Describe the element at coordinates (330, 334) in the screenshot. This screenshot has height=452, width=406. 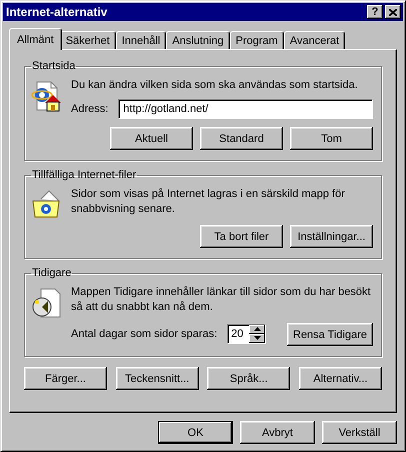
I see `history-action-button: Rensa Tidigare` at that location.